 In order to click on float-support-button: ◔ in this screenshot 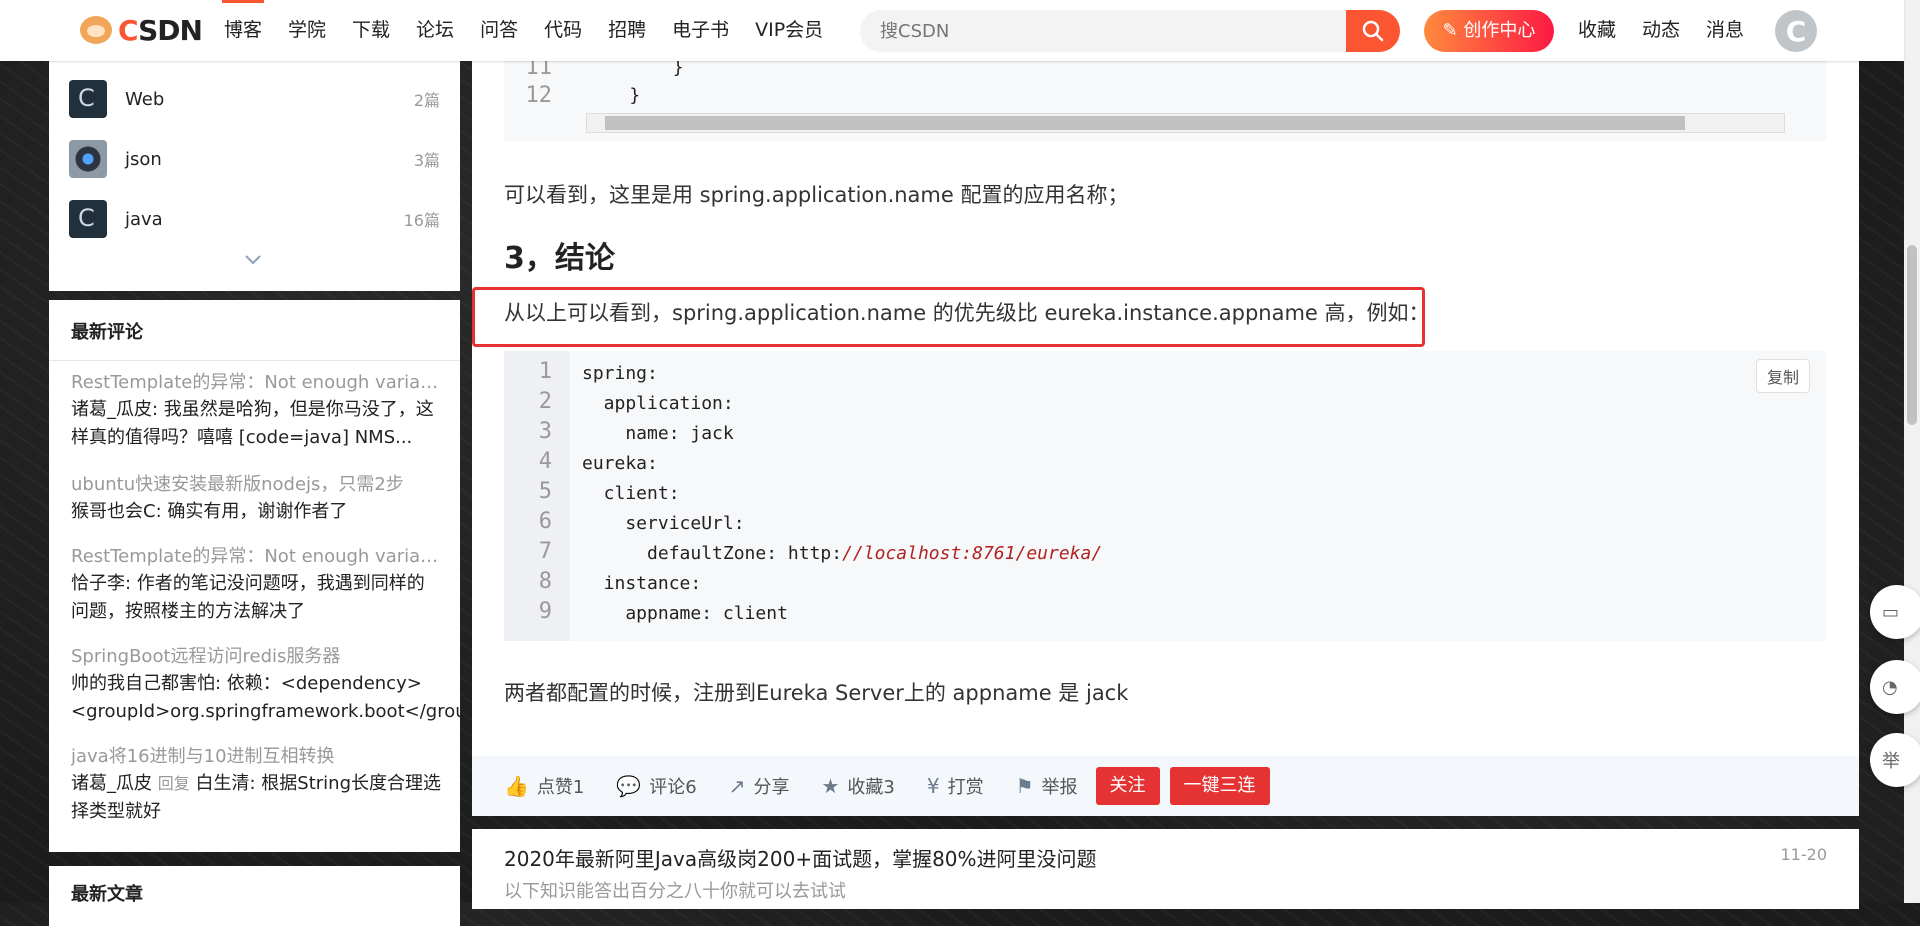, I will do `click(1895, 687)`.